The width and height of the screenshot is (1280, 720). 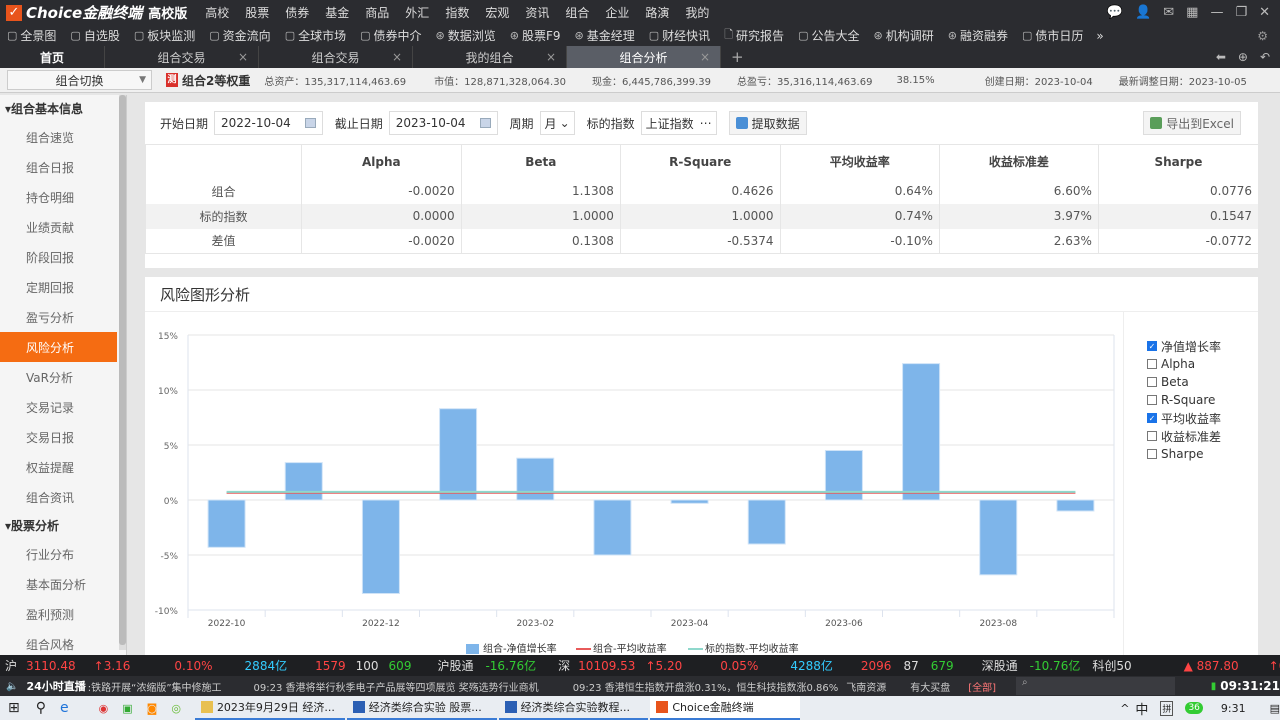 What do you see at coordinates (58, 614) in the screenshot?
I see `sidebar-item: 盈利预测` at bounding box center [58, 614].